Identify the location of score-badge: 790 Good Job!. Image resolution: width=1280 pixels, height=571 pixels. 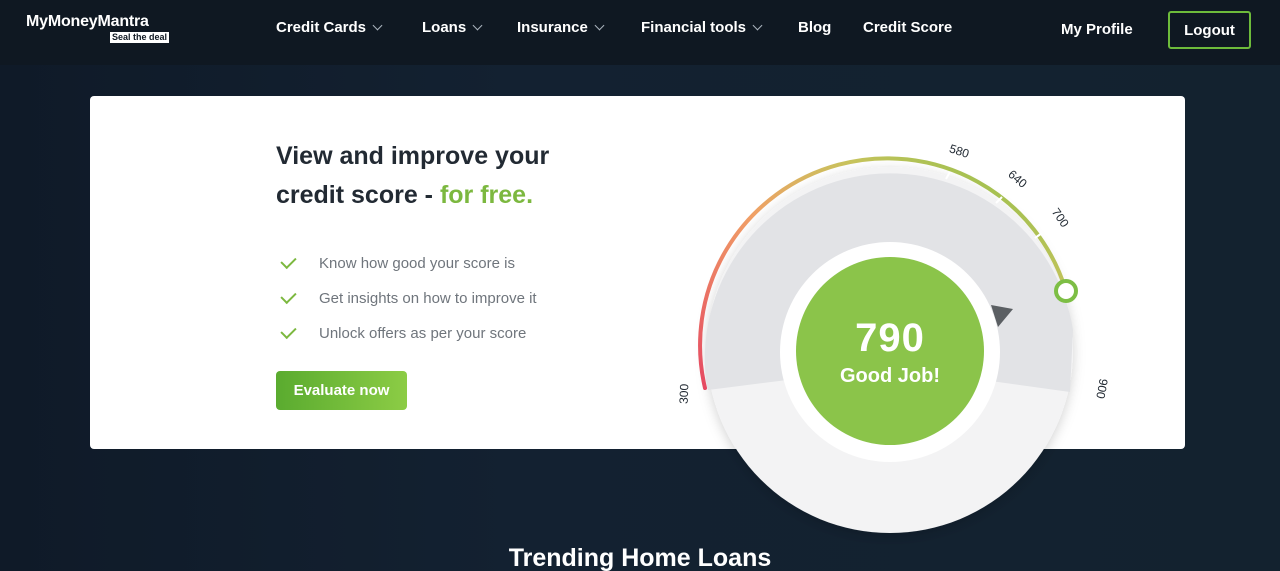
(890, 351).